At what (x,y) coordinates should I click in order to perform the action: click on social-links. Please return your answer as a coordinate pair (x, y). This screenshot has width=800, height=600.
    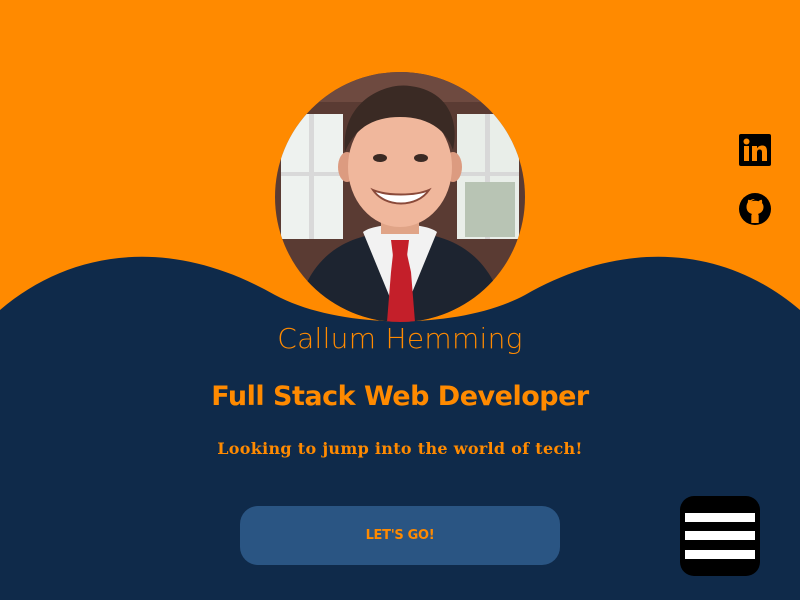
    Looking at the image, I should click on (755, 192).